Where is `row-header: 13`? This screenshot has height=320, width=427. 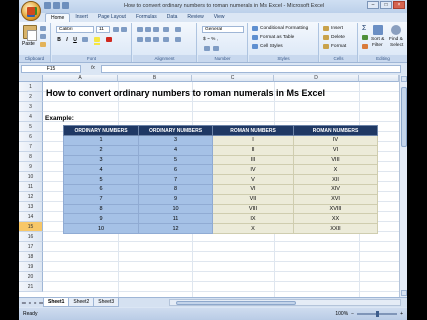 row-header: 13 is located at coordinates (31, 207).